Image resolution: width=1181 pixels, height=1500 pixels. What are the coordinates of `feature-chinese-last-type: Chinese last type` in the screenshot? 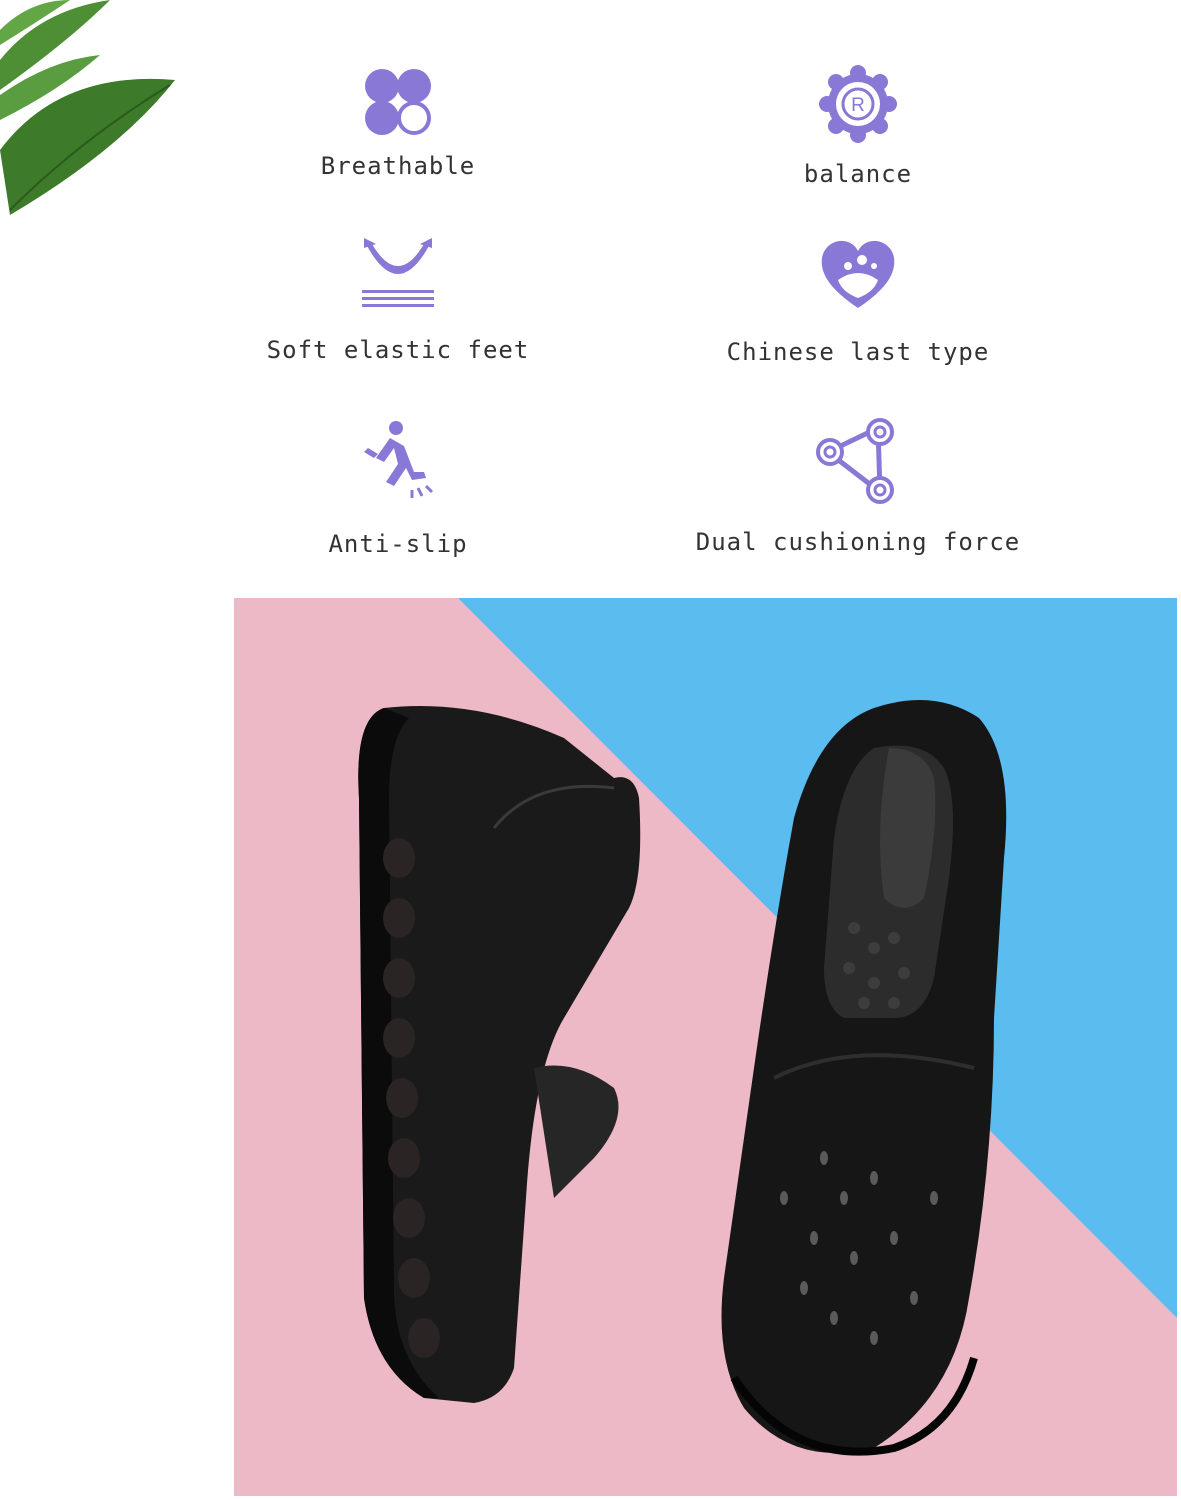 It's located at (858, 301).